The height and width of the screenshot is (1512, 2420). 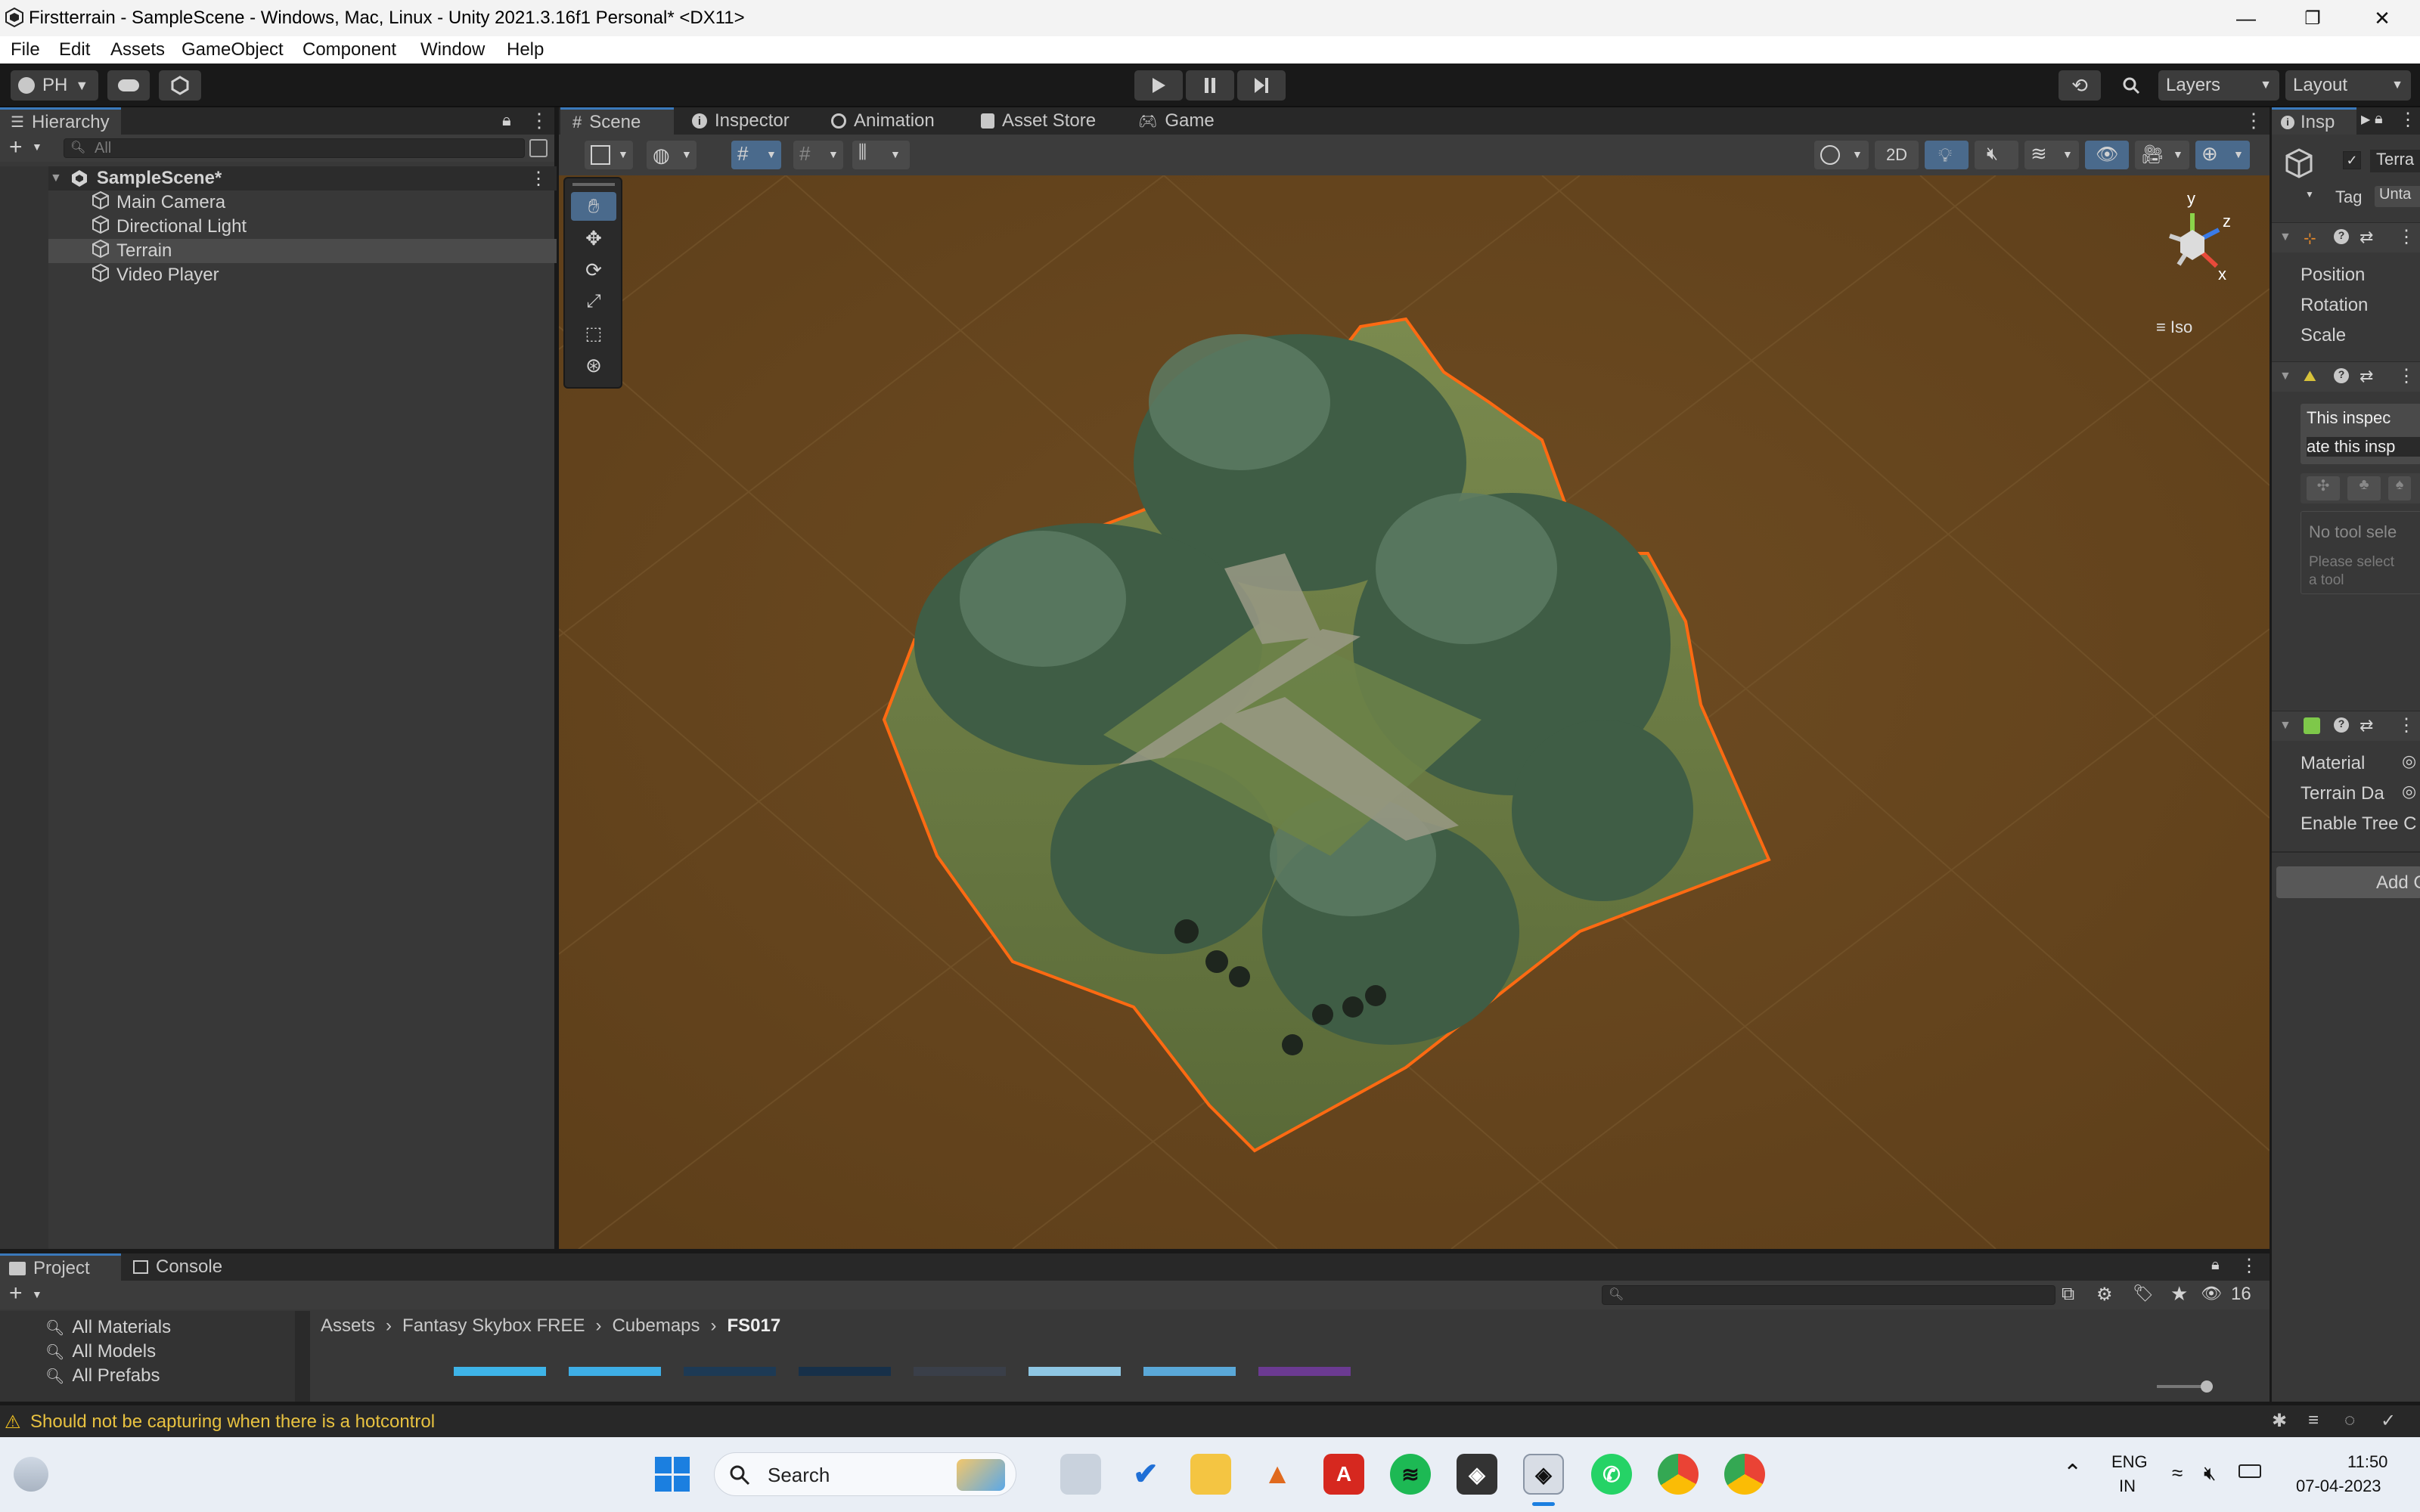 What do you see at coordinates (2246, 18) in the screenshot?
I see `minimize-button: —` at bounding box center [2246, 18].